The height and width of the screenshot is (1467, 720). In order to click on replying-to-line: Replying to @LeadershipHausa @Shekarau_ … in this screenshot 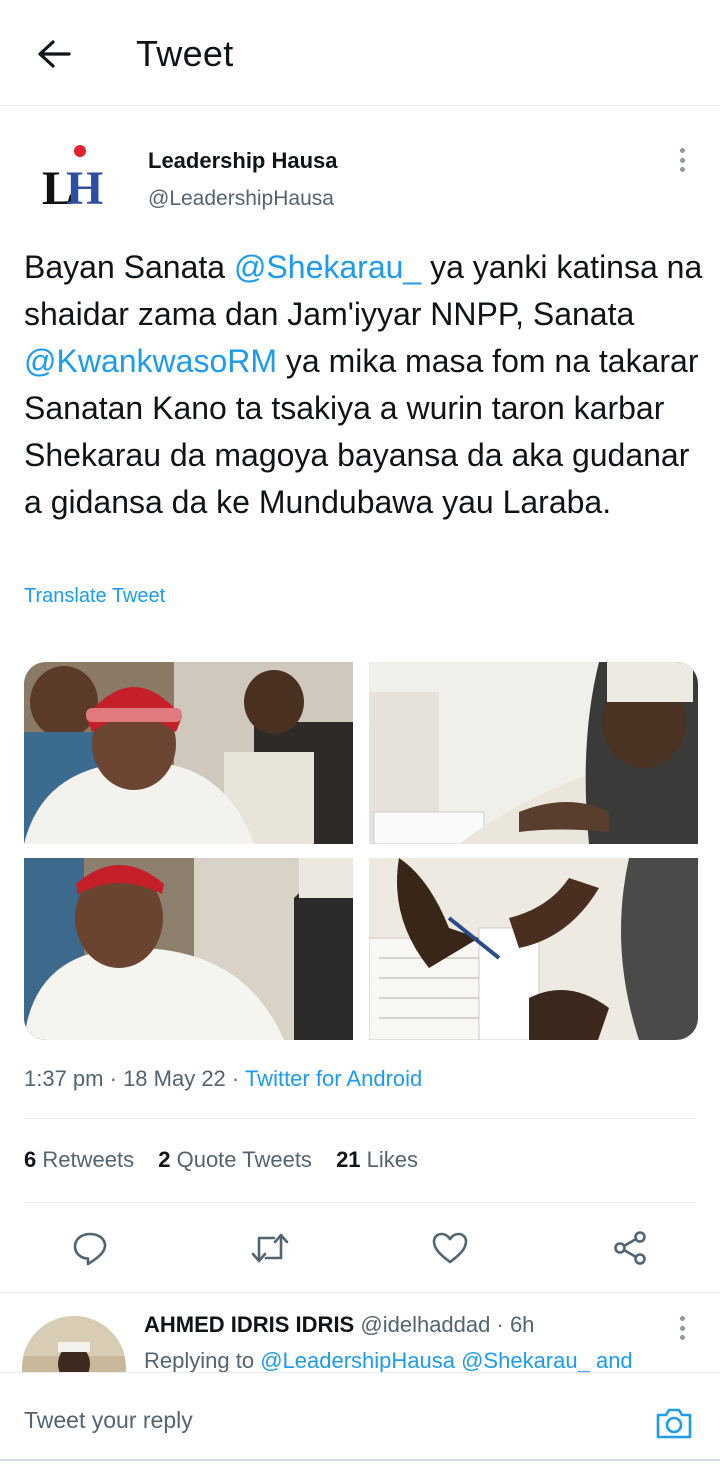, I will do `click(388, 1361)`.